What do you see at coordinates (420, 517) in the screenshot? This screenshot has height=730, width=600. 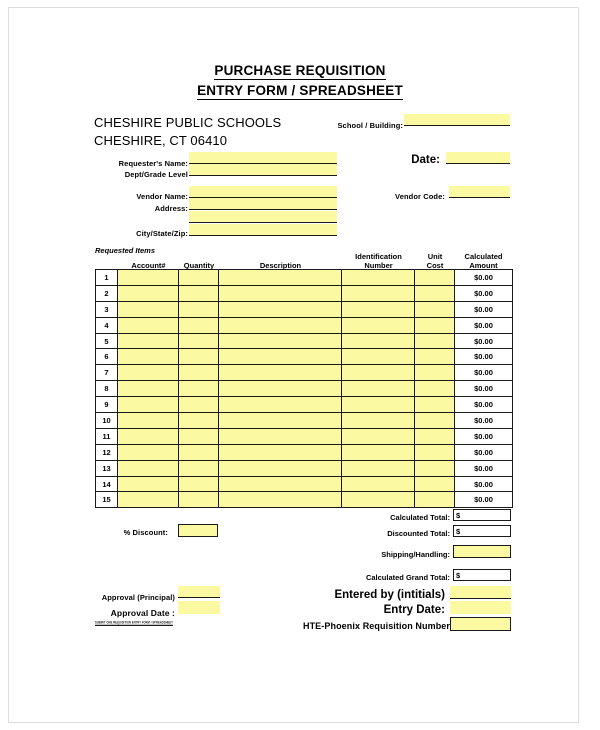 I see `calculated-total-label: Calculated Total:` at bounding box center [420, 517].